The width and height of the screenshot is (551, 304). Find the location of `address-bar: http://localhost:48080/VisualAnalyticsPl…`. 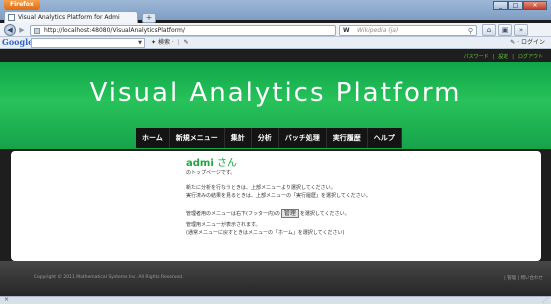

address-bar: http://localhost:48080/VisualAnalyticsPl… is located at coordinates (196, 30).